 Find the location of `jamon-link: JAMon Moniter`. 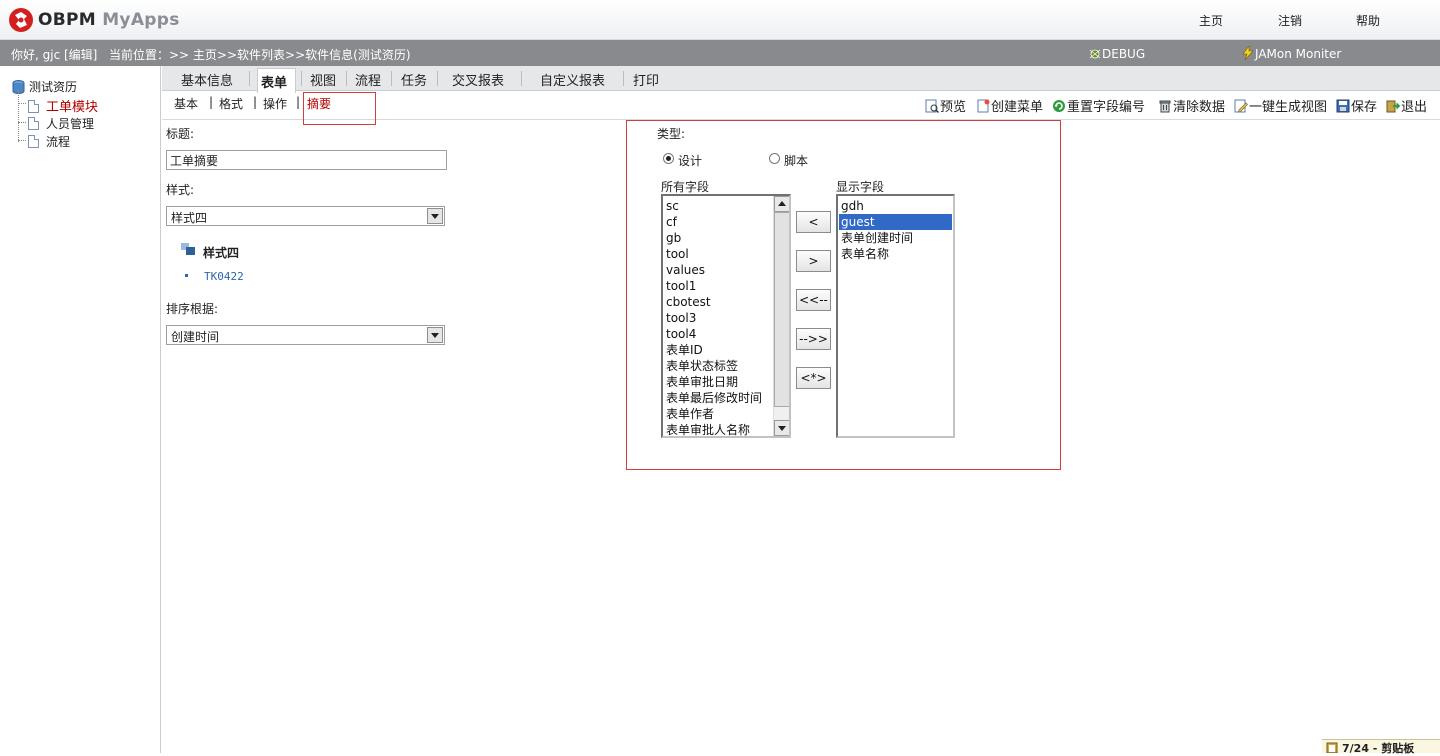

jamon-link: JAMon Moniter is located at coordinates (1291, 53).